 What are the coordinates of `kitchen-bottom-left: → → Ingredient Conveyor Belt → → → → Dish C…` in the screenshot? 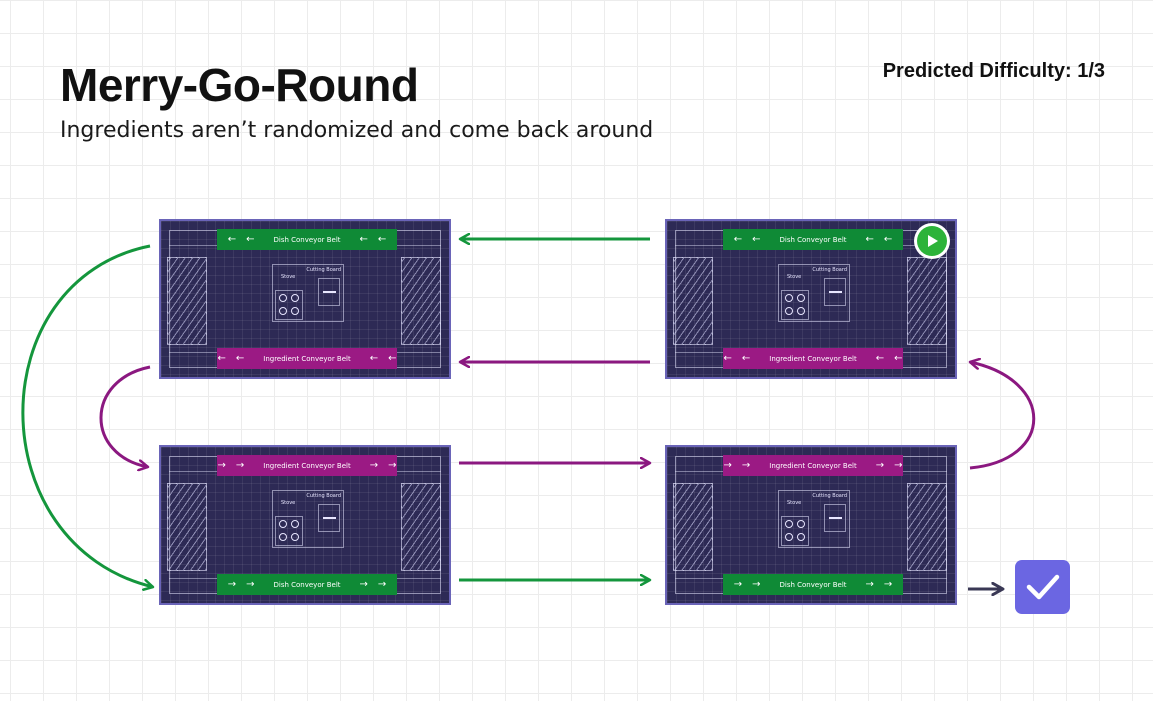 It's located at (305, 525).